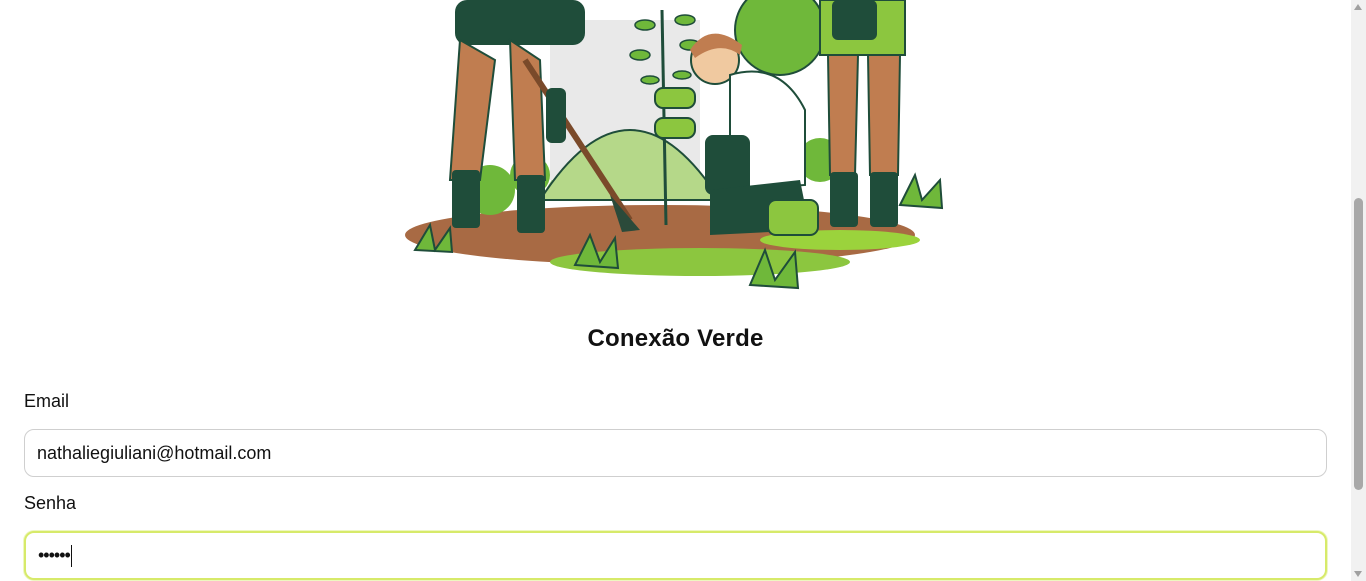 Image resolution: width=1366 pixels, height=581 pixels. I want to click on scroll-thumb, so click(1358, 344).